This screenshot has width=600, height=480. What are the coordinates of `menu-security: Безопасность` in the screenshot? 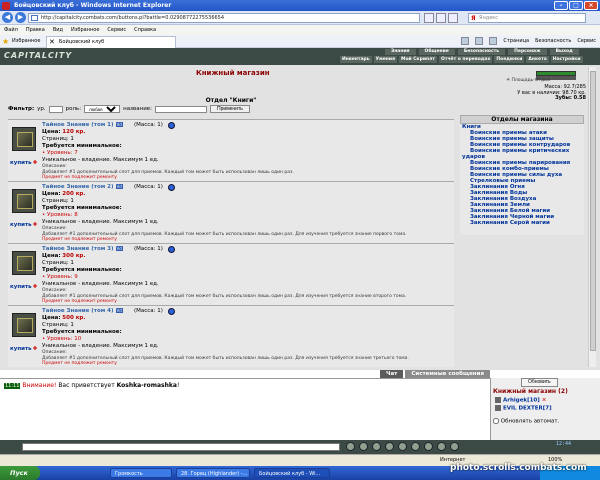 It's located at (481, 52).